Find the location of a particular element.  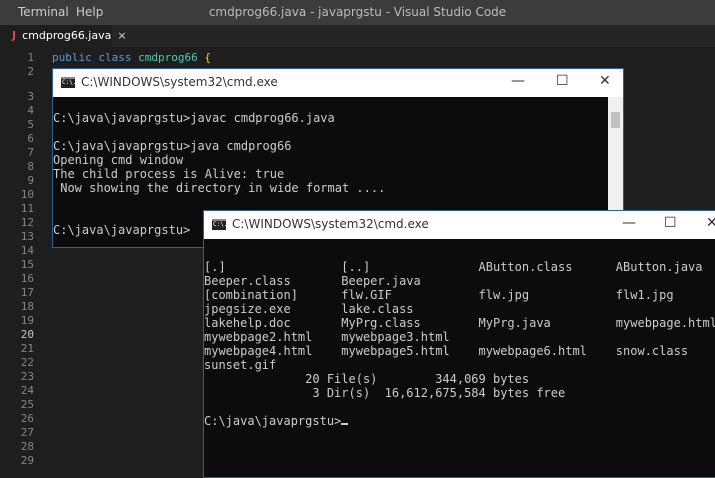

console-line: mywebpage2.html mywebpage3.html is located at coordinates (327, 337).